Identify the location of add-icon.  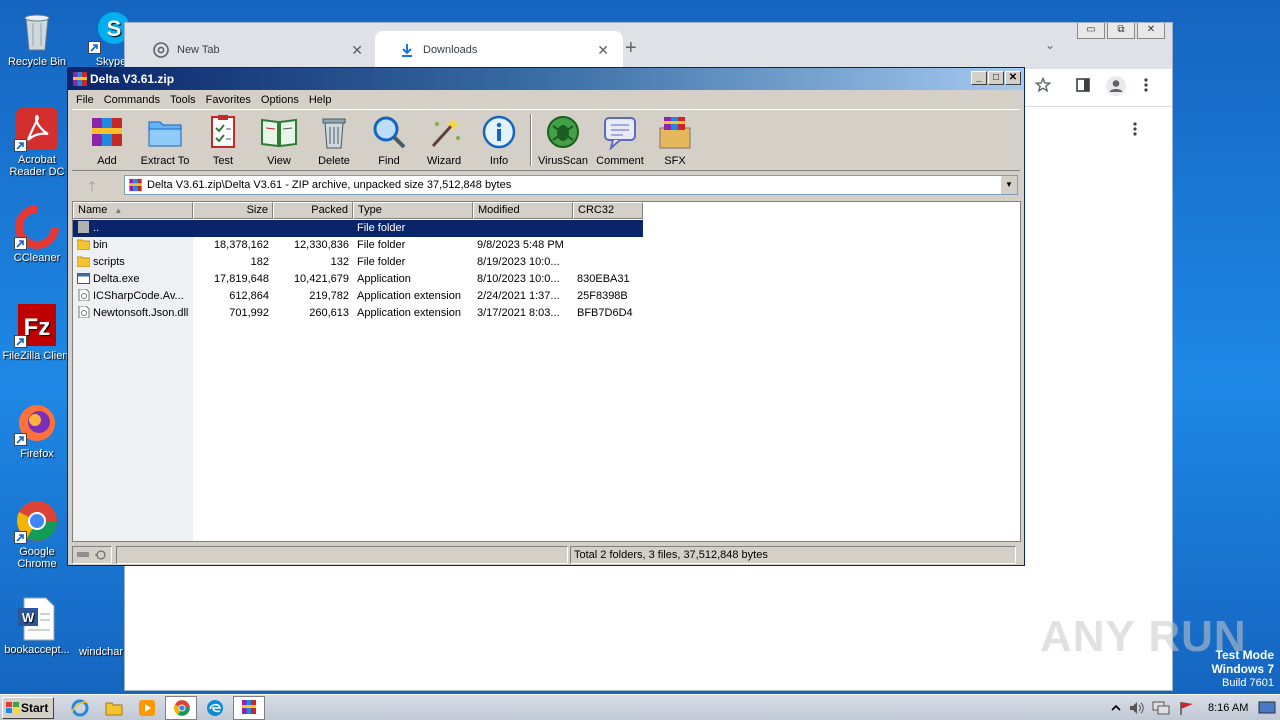
(107, 132).